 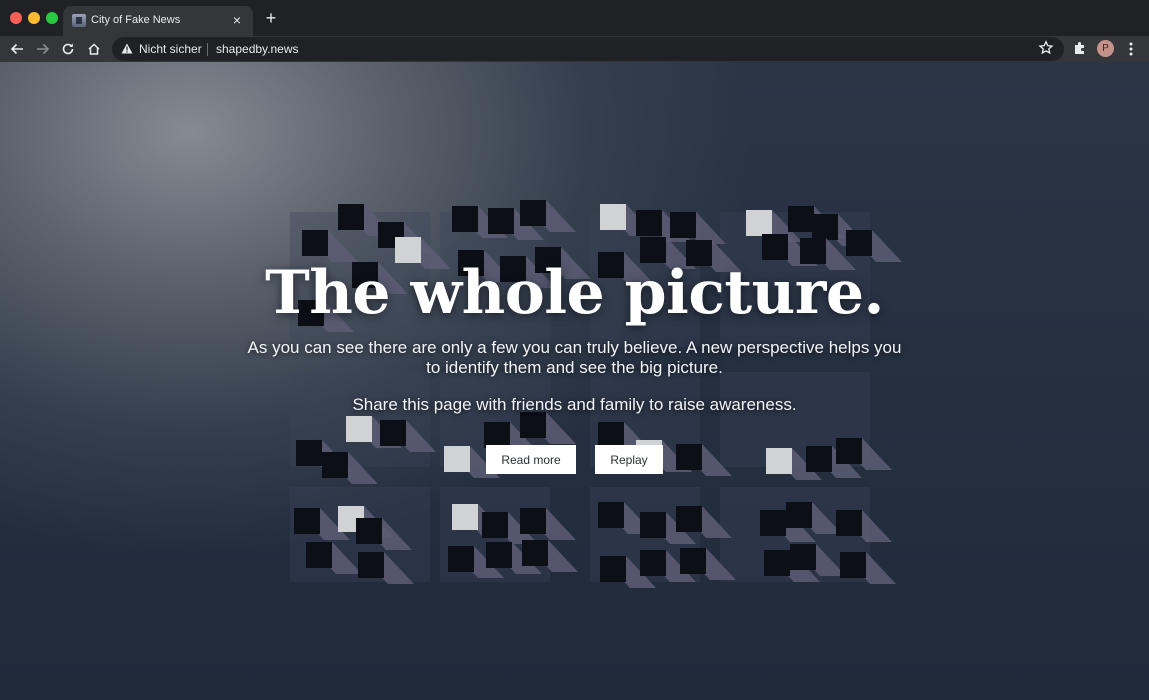 I want to click on omnibox-divider, so click(x=207, y=49).